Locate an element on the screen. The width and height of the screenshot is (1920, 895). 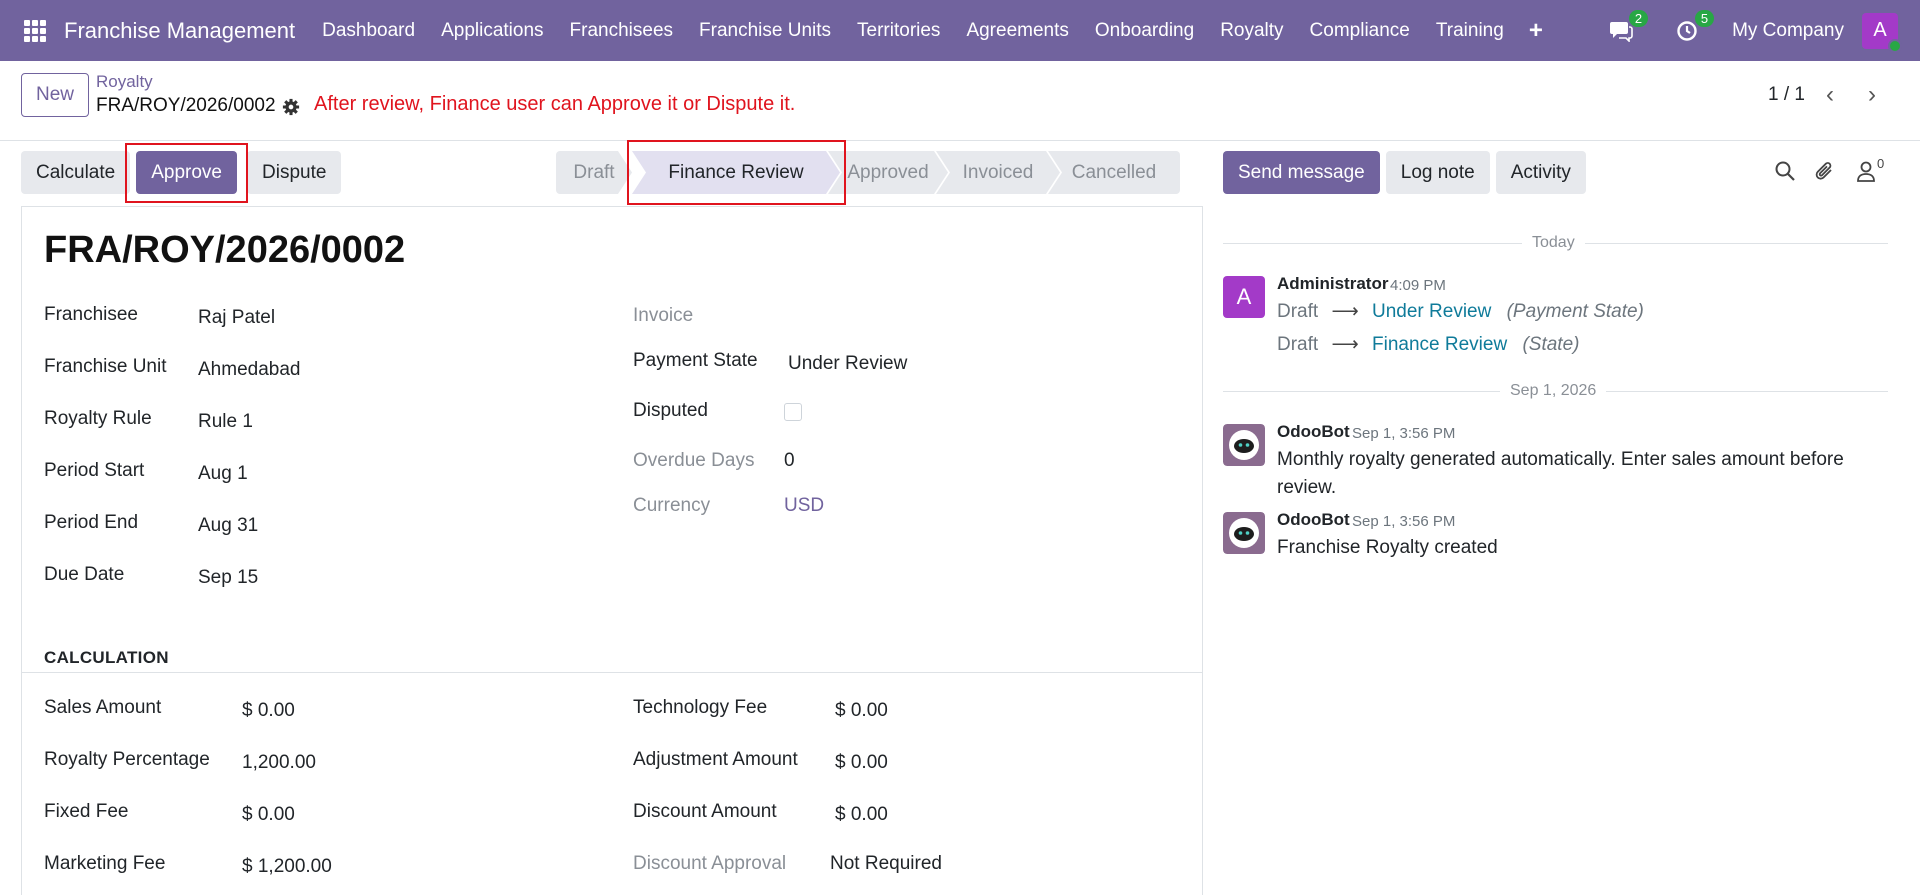
chevron-left-icon: ‹ is located at coordinates (1830, 95).